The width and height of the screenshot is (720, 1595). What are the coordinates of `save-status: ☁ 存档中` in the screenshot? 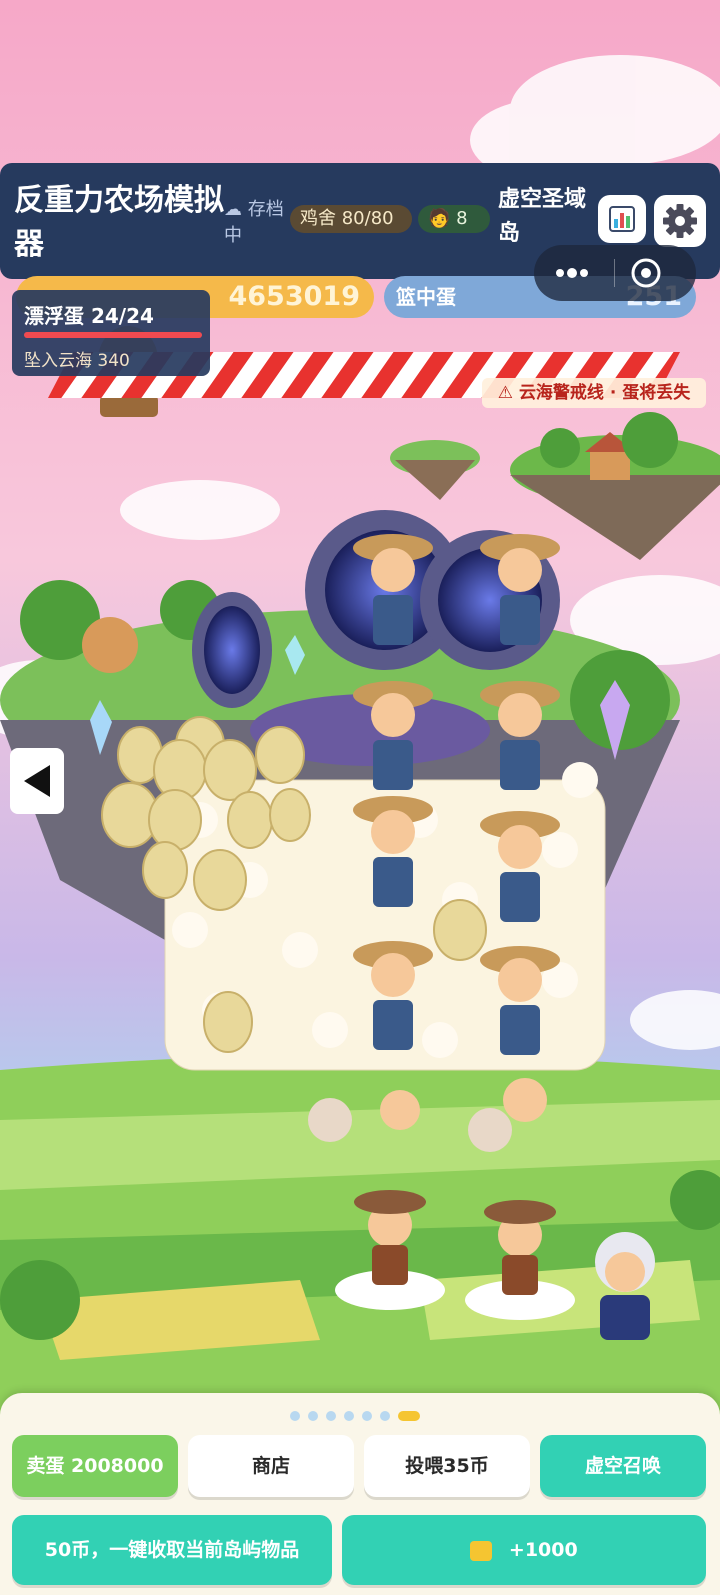 It's located at (255, 223).